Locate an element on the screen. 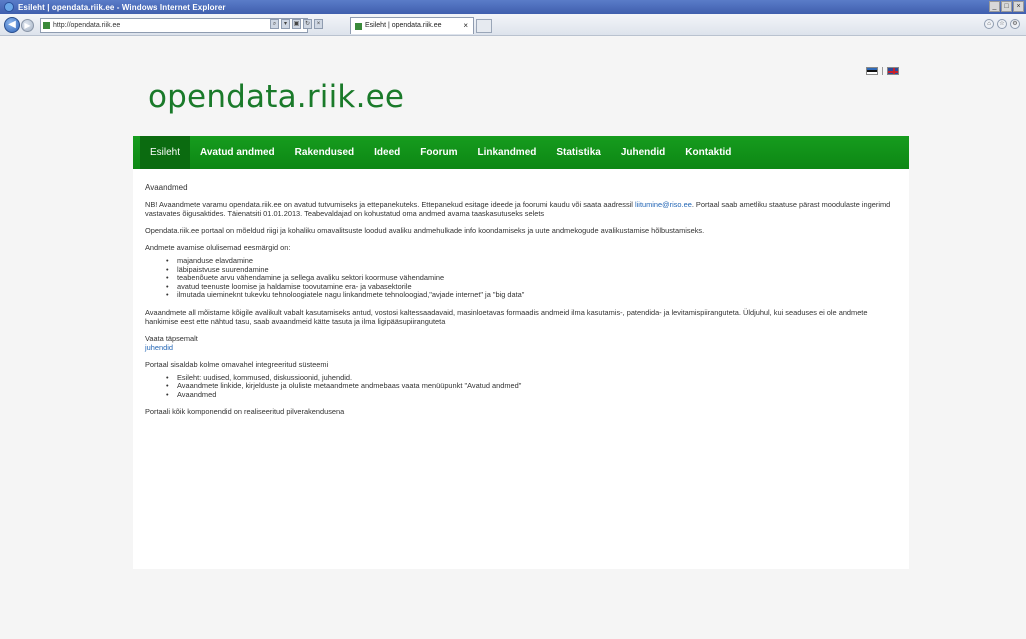 This screenshot has height=639, width=1026. address-text: http://opendata.riik.ee is located at coordinates (87, 25).